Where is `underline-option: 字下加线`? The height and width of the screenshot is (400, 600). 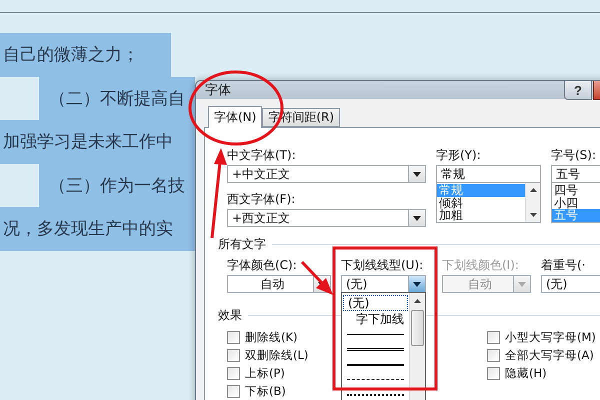
underline-option: 字下加线 is located at coordinates (375, 319).